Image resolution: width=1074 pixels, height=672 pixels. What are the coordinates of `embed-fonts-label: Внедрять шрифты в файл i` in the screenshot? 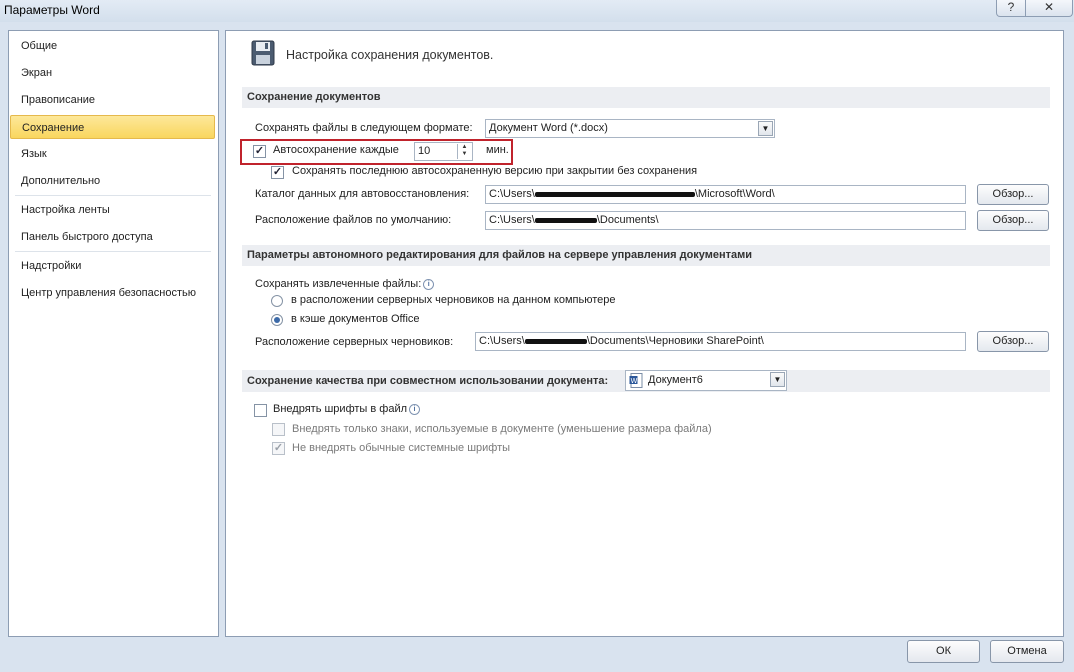 It's located at (347, 409).